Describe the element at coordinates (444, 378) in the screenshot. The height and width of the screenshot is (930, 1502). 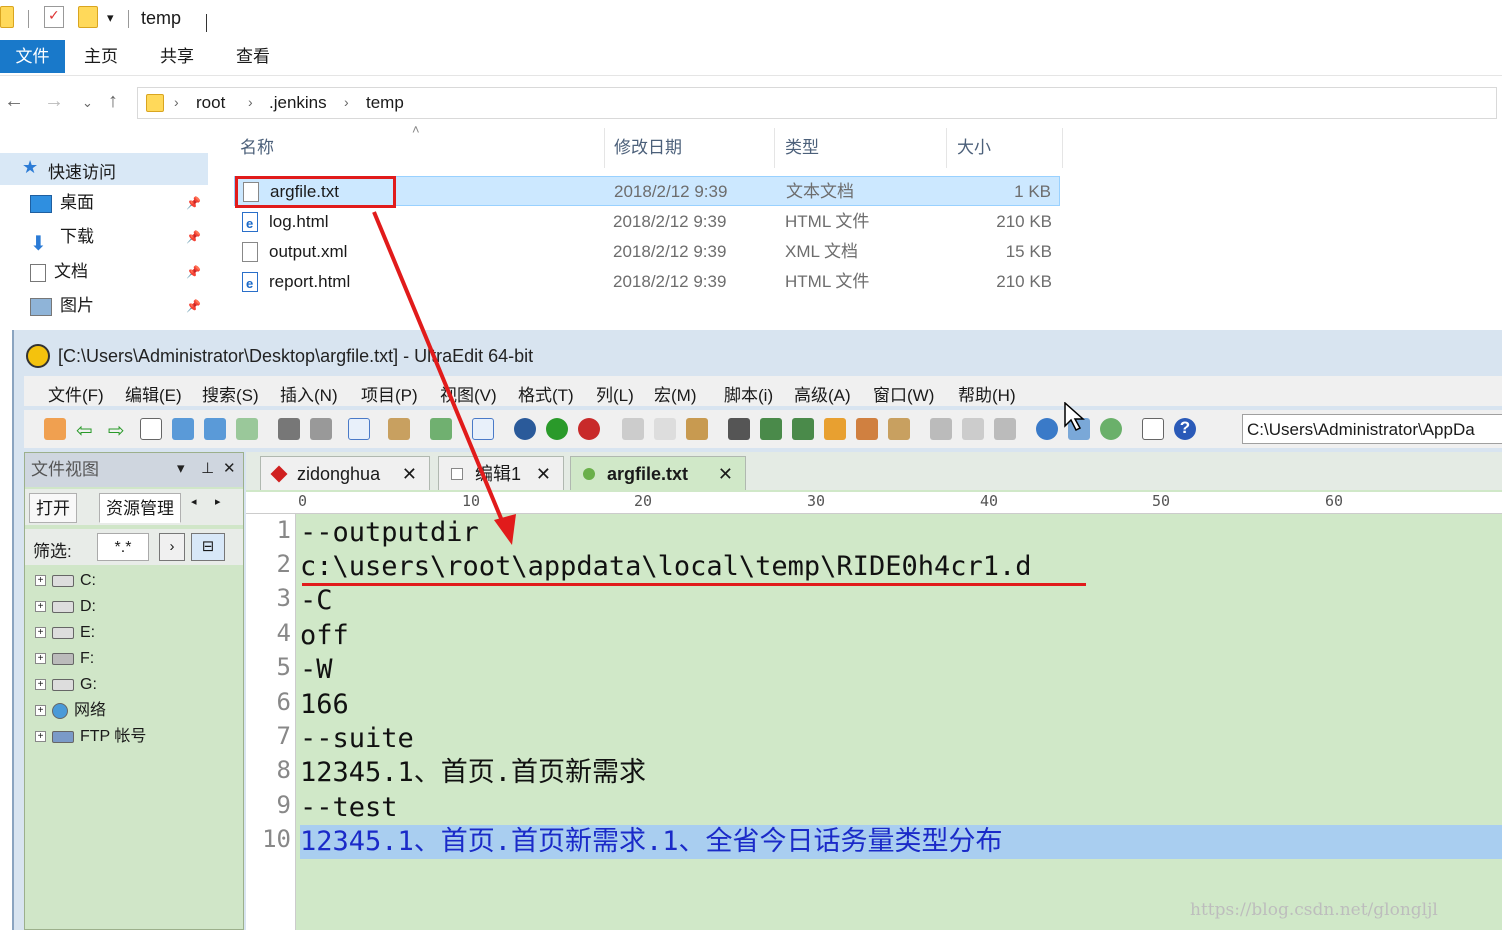
I see `annotation-arrow` at that location.